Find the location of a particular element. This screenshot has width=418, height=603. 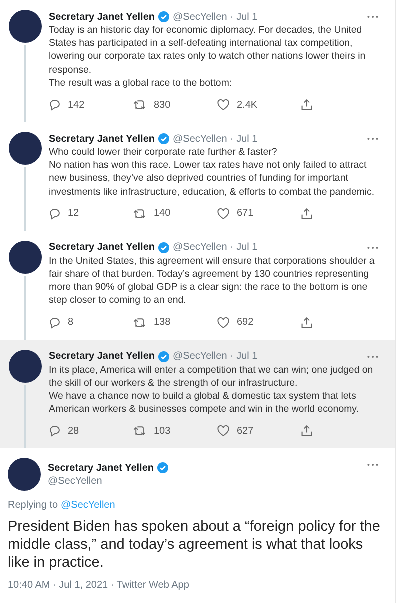

tweet-text: No nation has won this race. Lower tax rates have not only failed to attract new business, they’ve also deprived countries of funding for important investments like infrastructure, education, & efforts to combat the pandemic. is located at coordinates (212, 179).